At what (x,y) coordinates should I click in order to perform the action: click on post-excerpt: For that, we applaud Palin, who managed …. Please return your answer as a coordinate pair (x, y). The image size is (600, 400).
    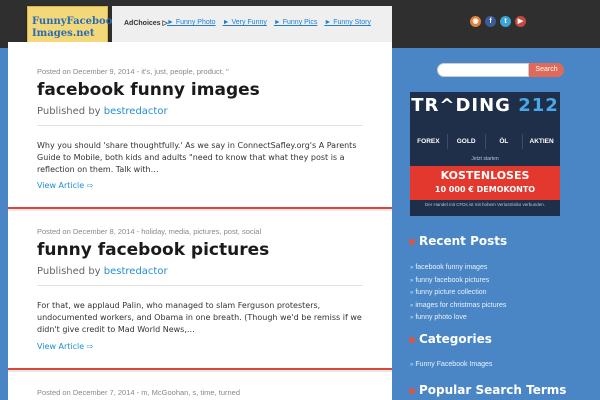
    Looking at the image, I should click on (199, 317).